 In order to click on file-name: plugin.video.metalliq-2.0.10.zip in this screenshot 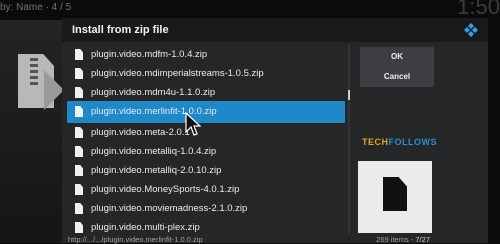, I will do `click(156, 170)`.